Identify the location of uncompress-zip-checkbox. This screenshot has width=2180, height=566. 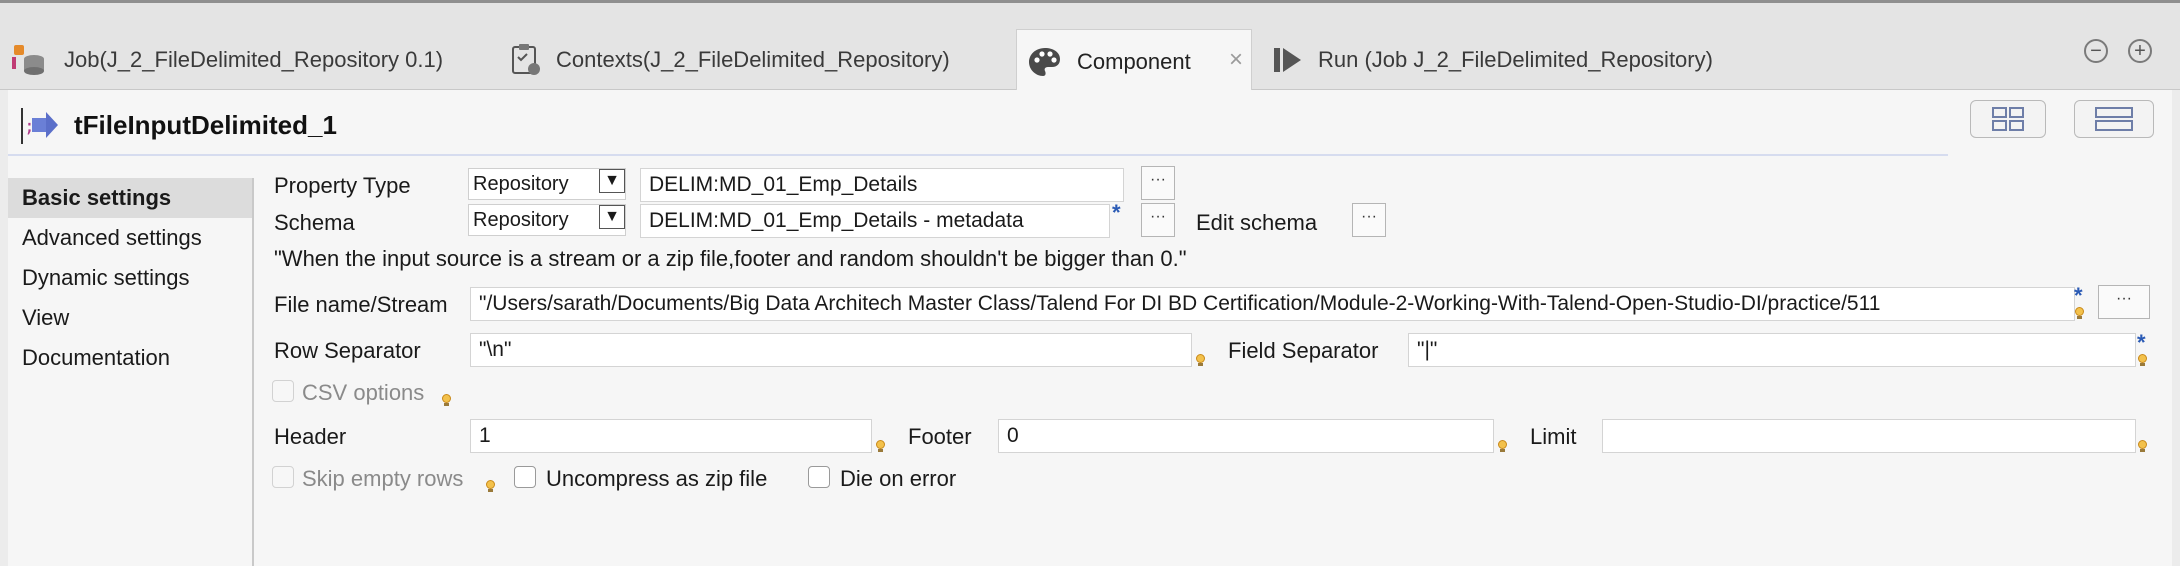
(525, 477).